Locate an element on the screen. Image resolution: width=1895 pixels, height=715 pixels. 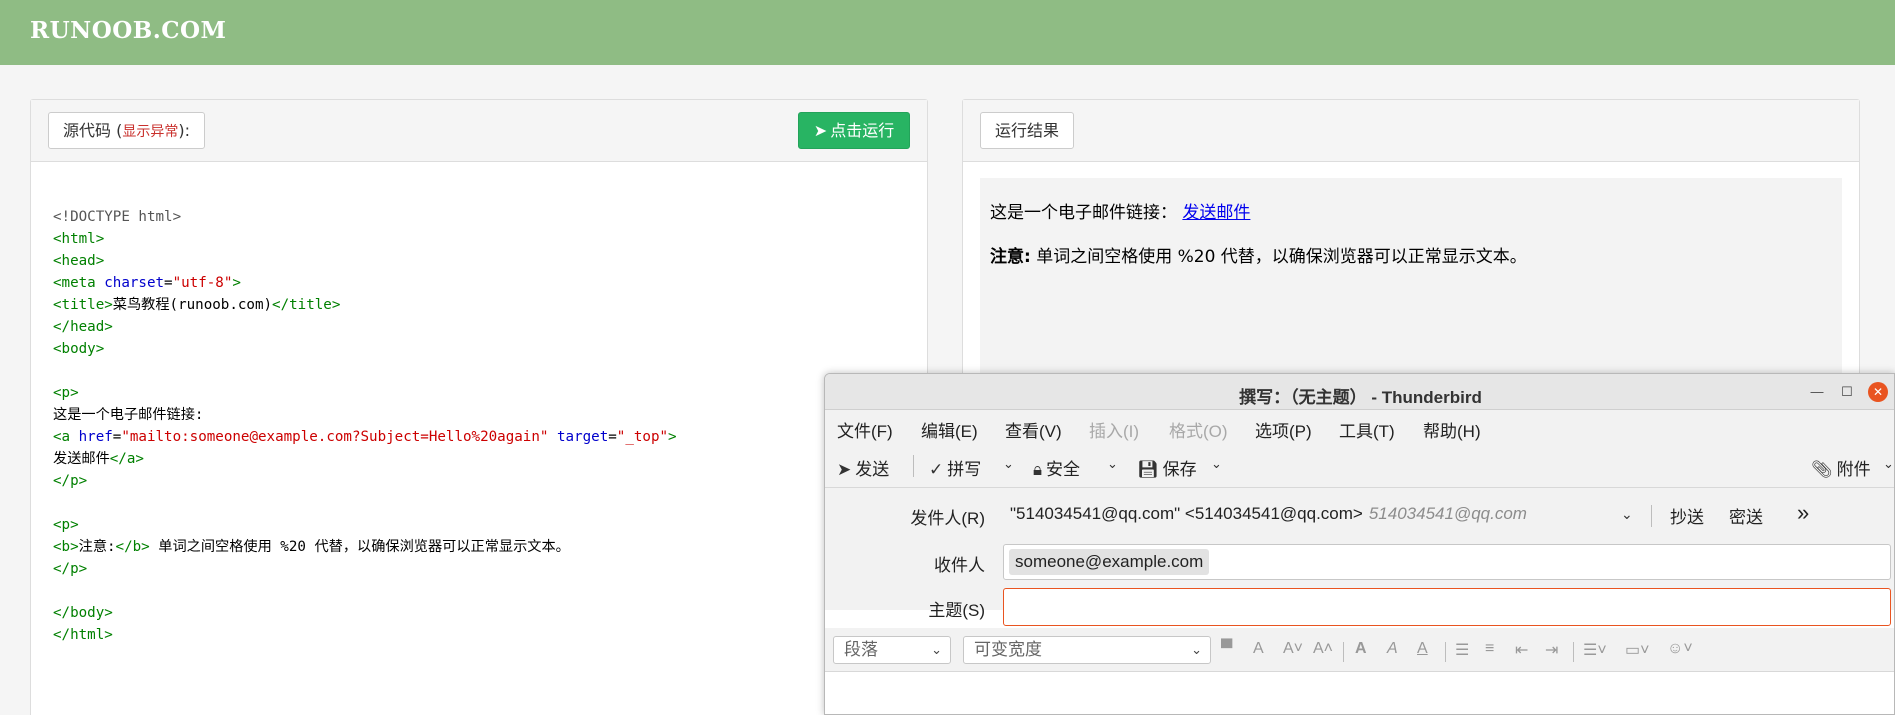
insert-image-icon: ▭˅ is located at coordinates (1637, 650).